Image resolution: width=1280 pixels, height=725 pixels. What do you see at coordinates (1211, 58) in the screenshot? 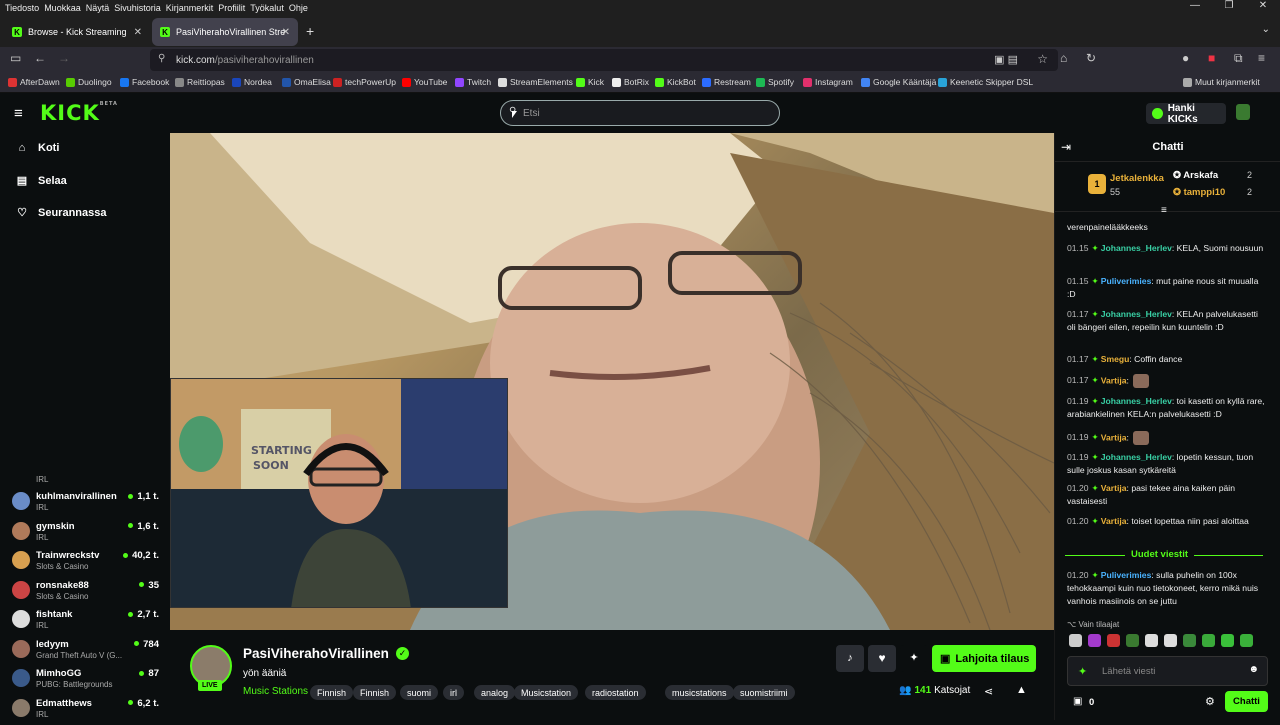
I see `addon-icon: ■` at bounding box center [1211, 58].